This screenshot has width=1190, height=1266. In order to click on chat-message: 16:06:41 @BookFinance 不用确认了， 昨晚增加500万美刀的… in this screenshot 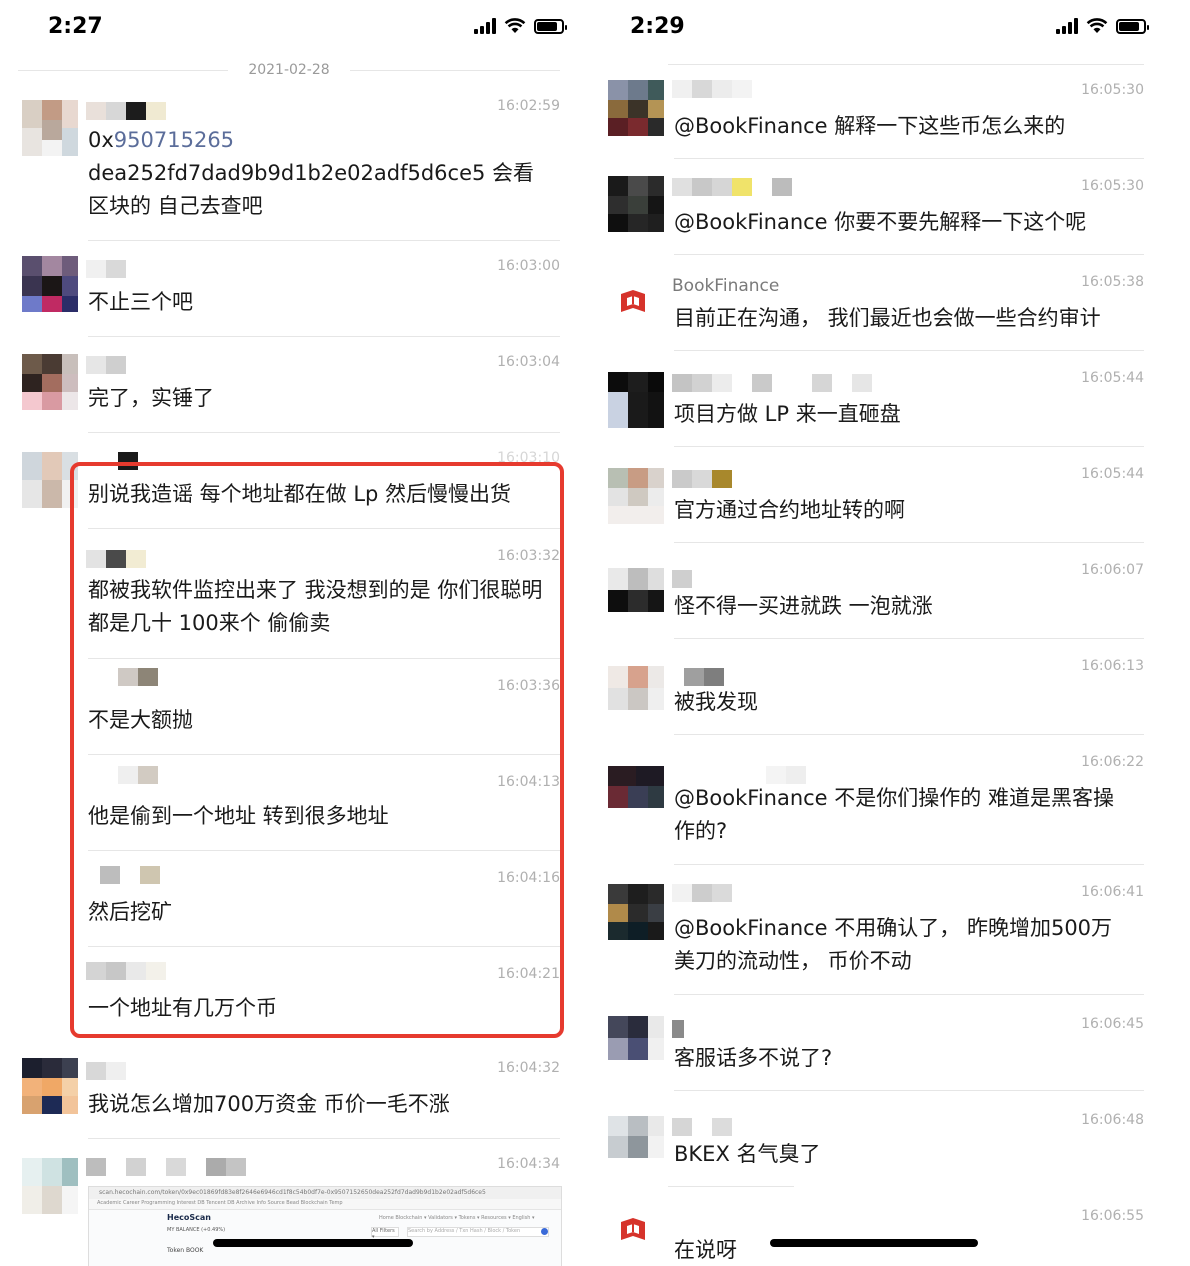, I will do `click(874, 938)`.